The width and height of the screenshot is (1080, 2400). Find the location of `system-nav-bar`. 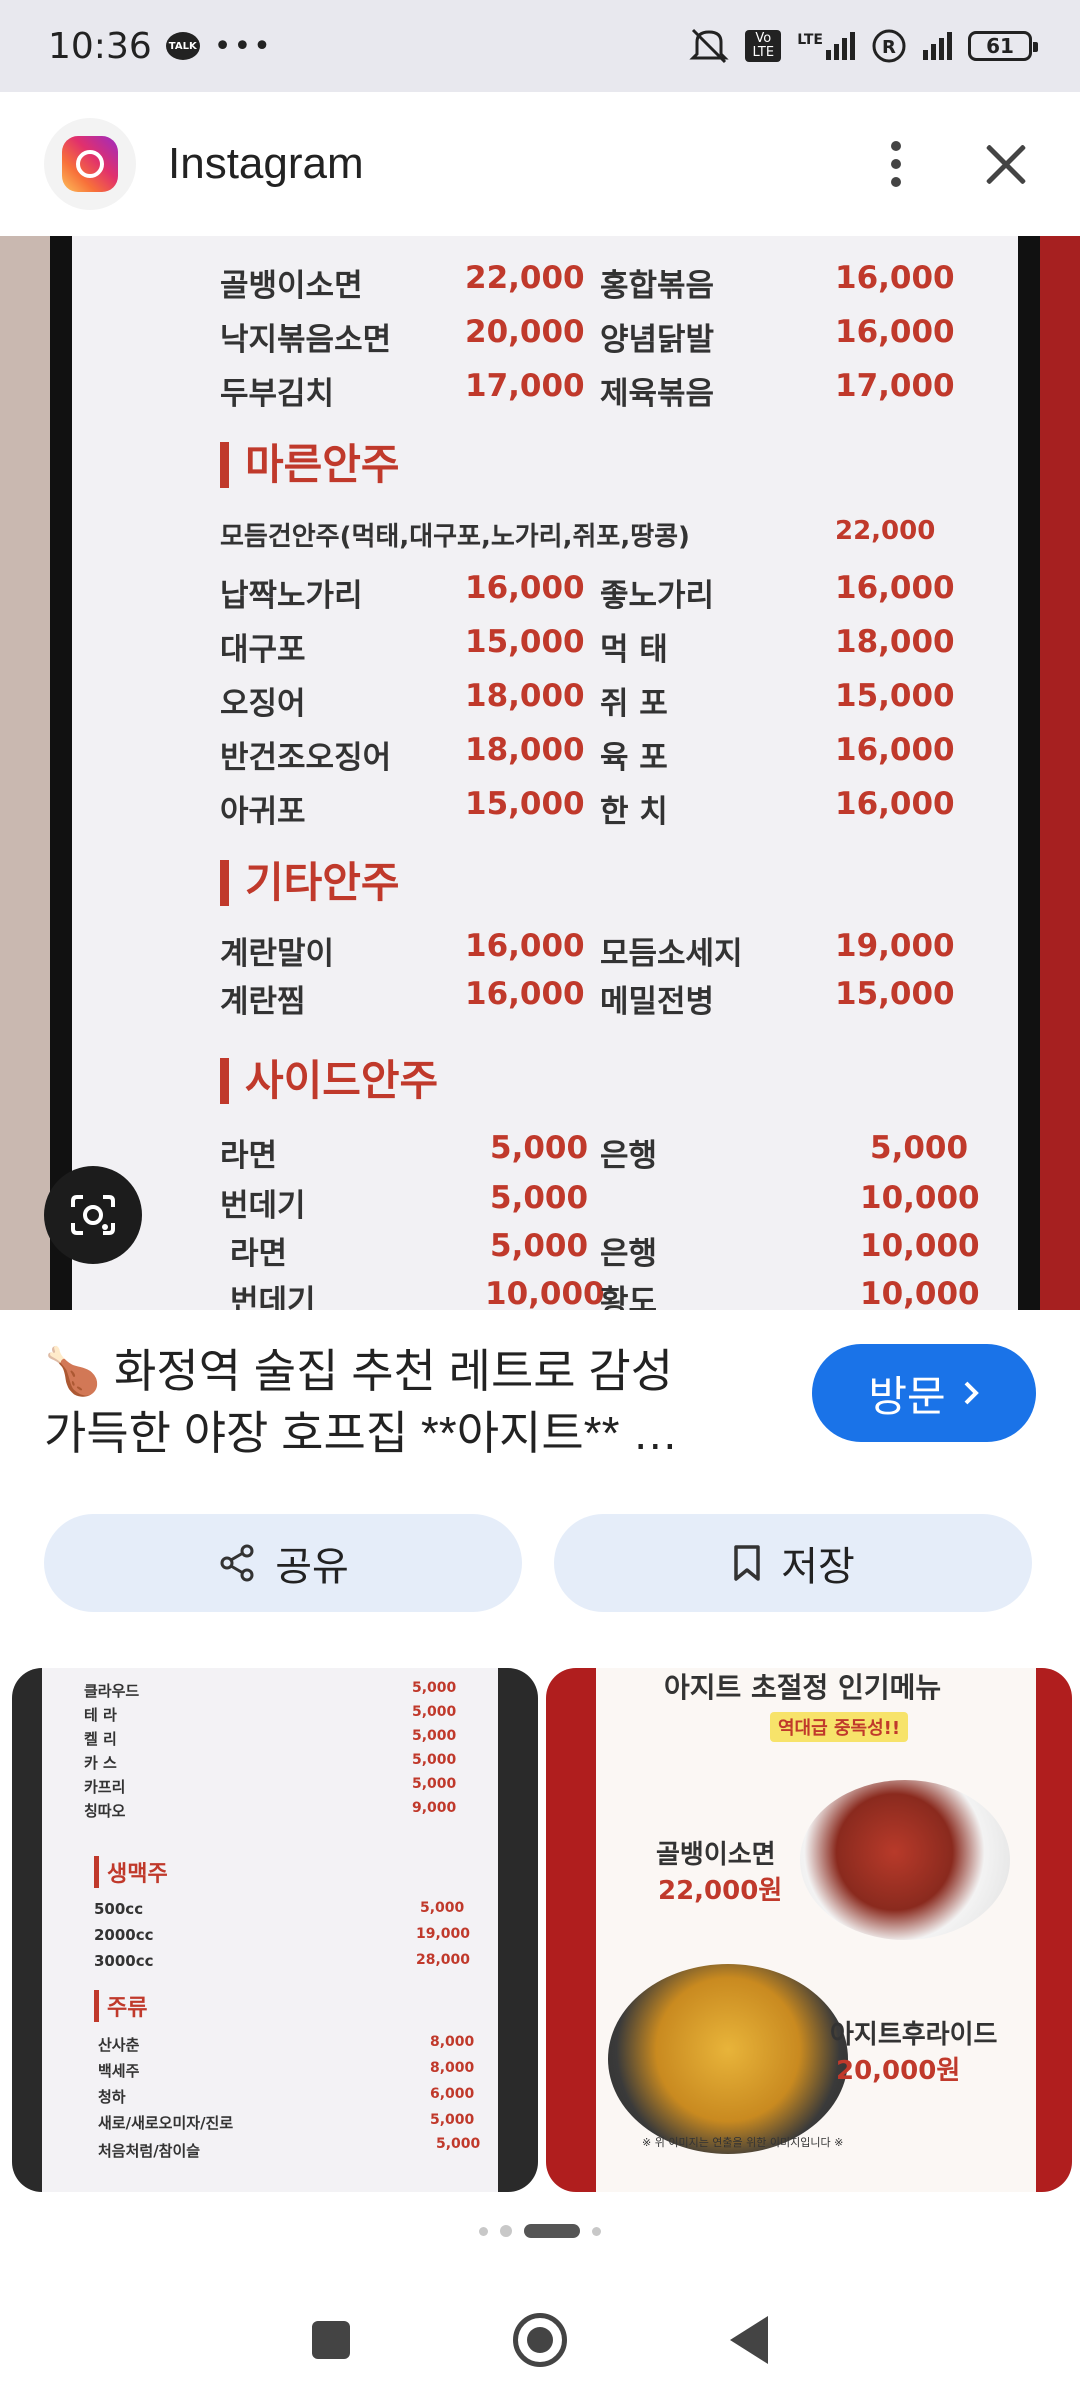

system-nav-bar is located at coordinates (540, 2340).